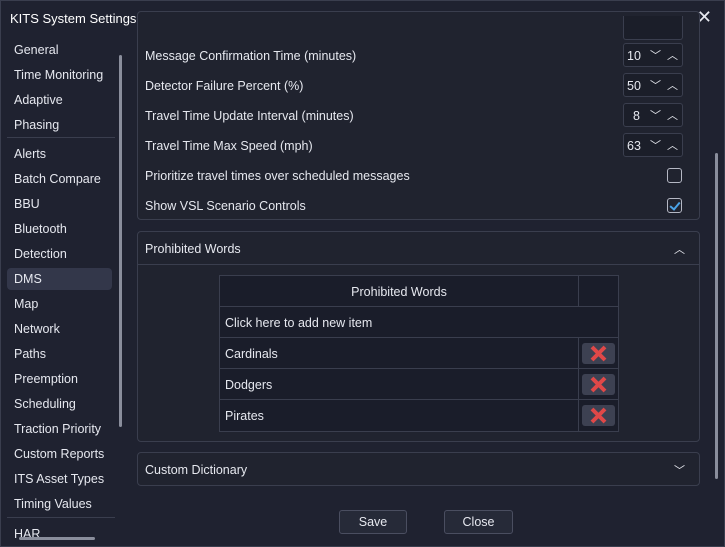 Image resolution: width=725 pixels, height=547 pixels. I want to click on sidebar-item-scheduling: Scheduling, so click(59, 404).